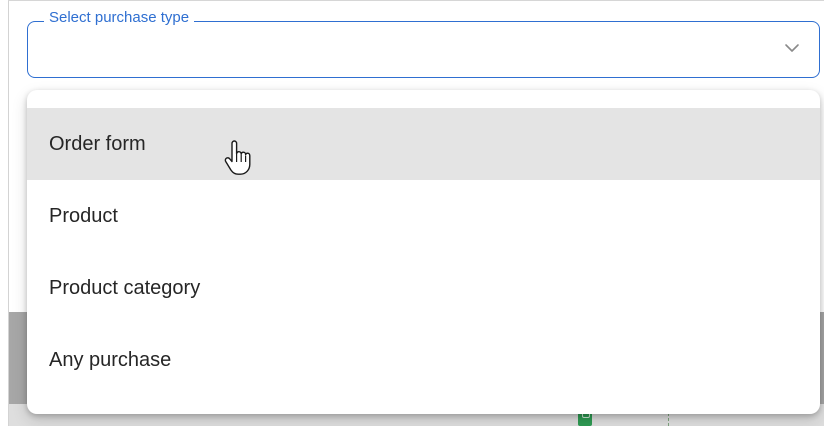 This screenshot has height=426, width=824. I want to click on page-divider, so click(416, 0).